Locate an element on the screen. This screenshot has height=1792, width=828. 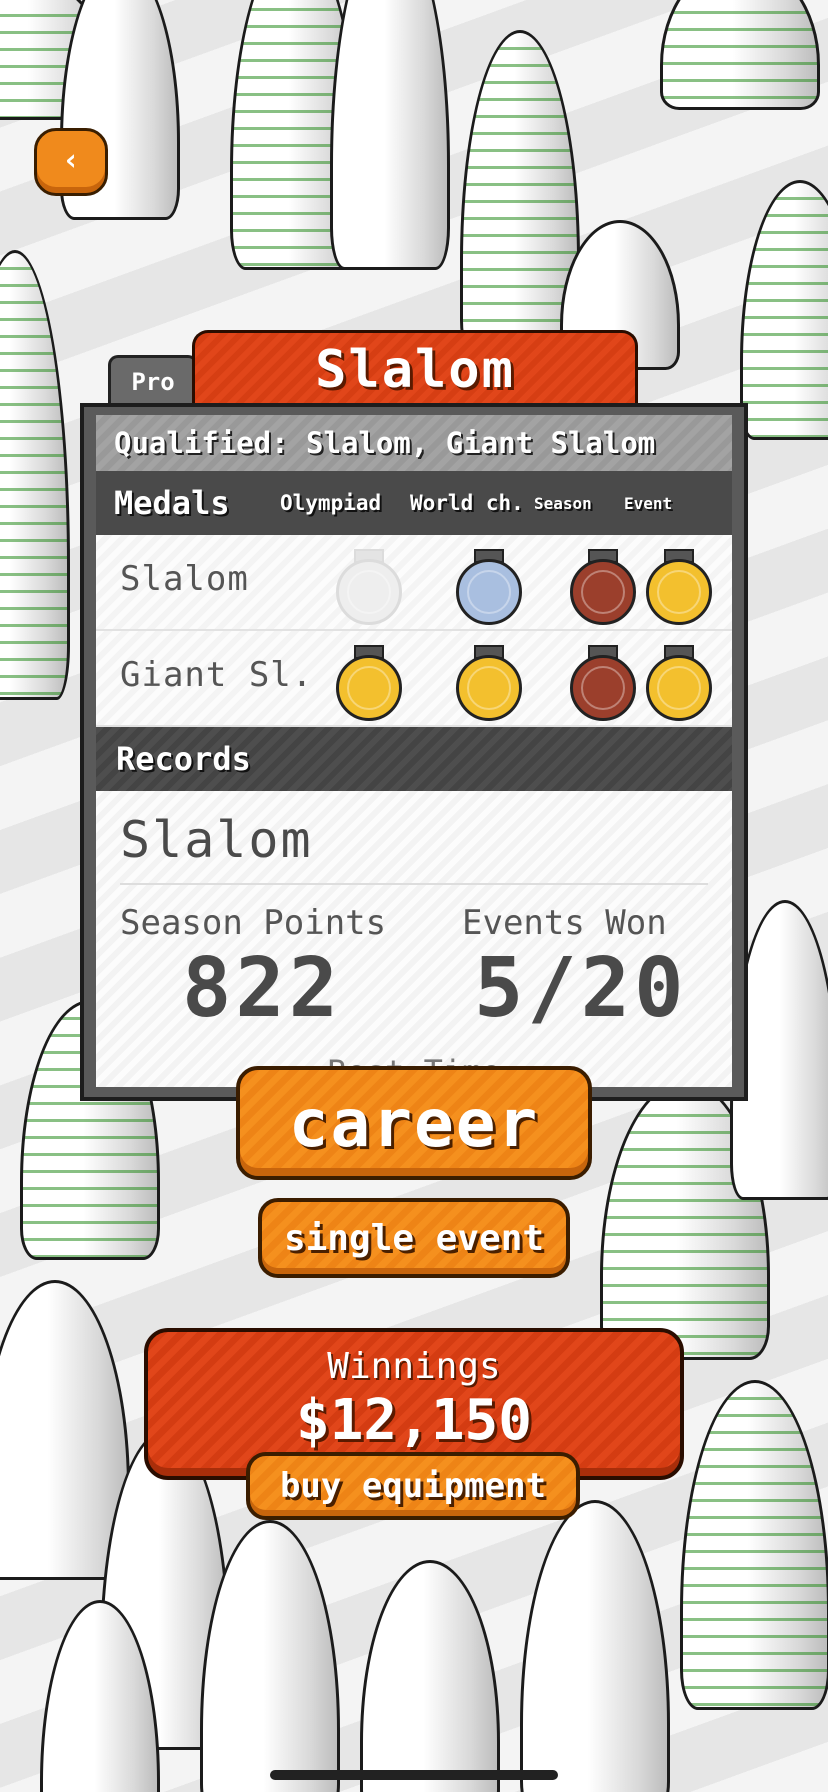
event-title-tab: Slalom is located at coordinates (415, 368).